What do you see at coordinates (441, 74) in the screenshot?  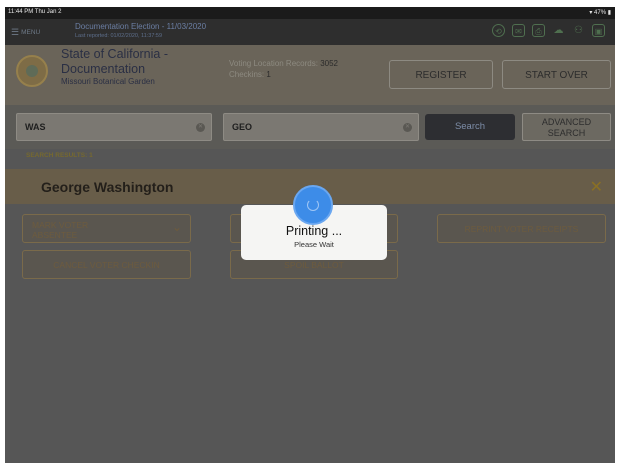 I see `register-button: REGISTER` at bounding box center [441, 74].